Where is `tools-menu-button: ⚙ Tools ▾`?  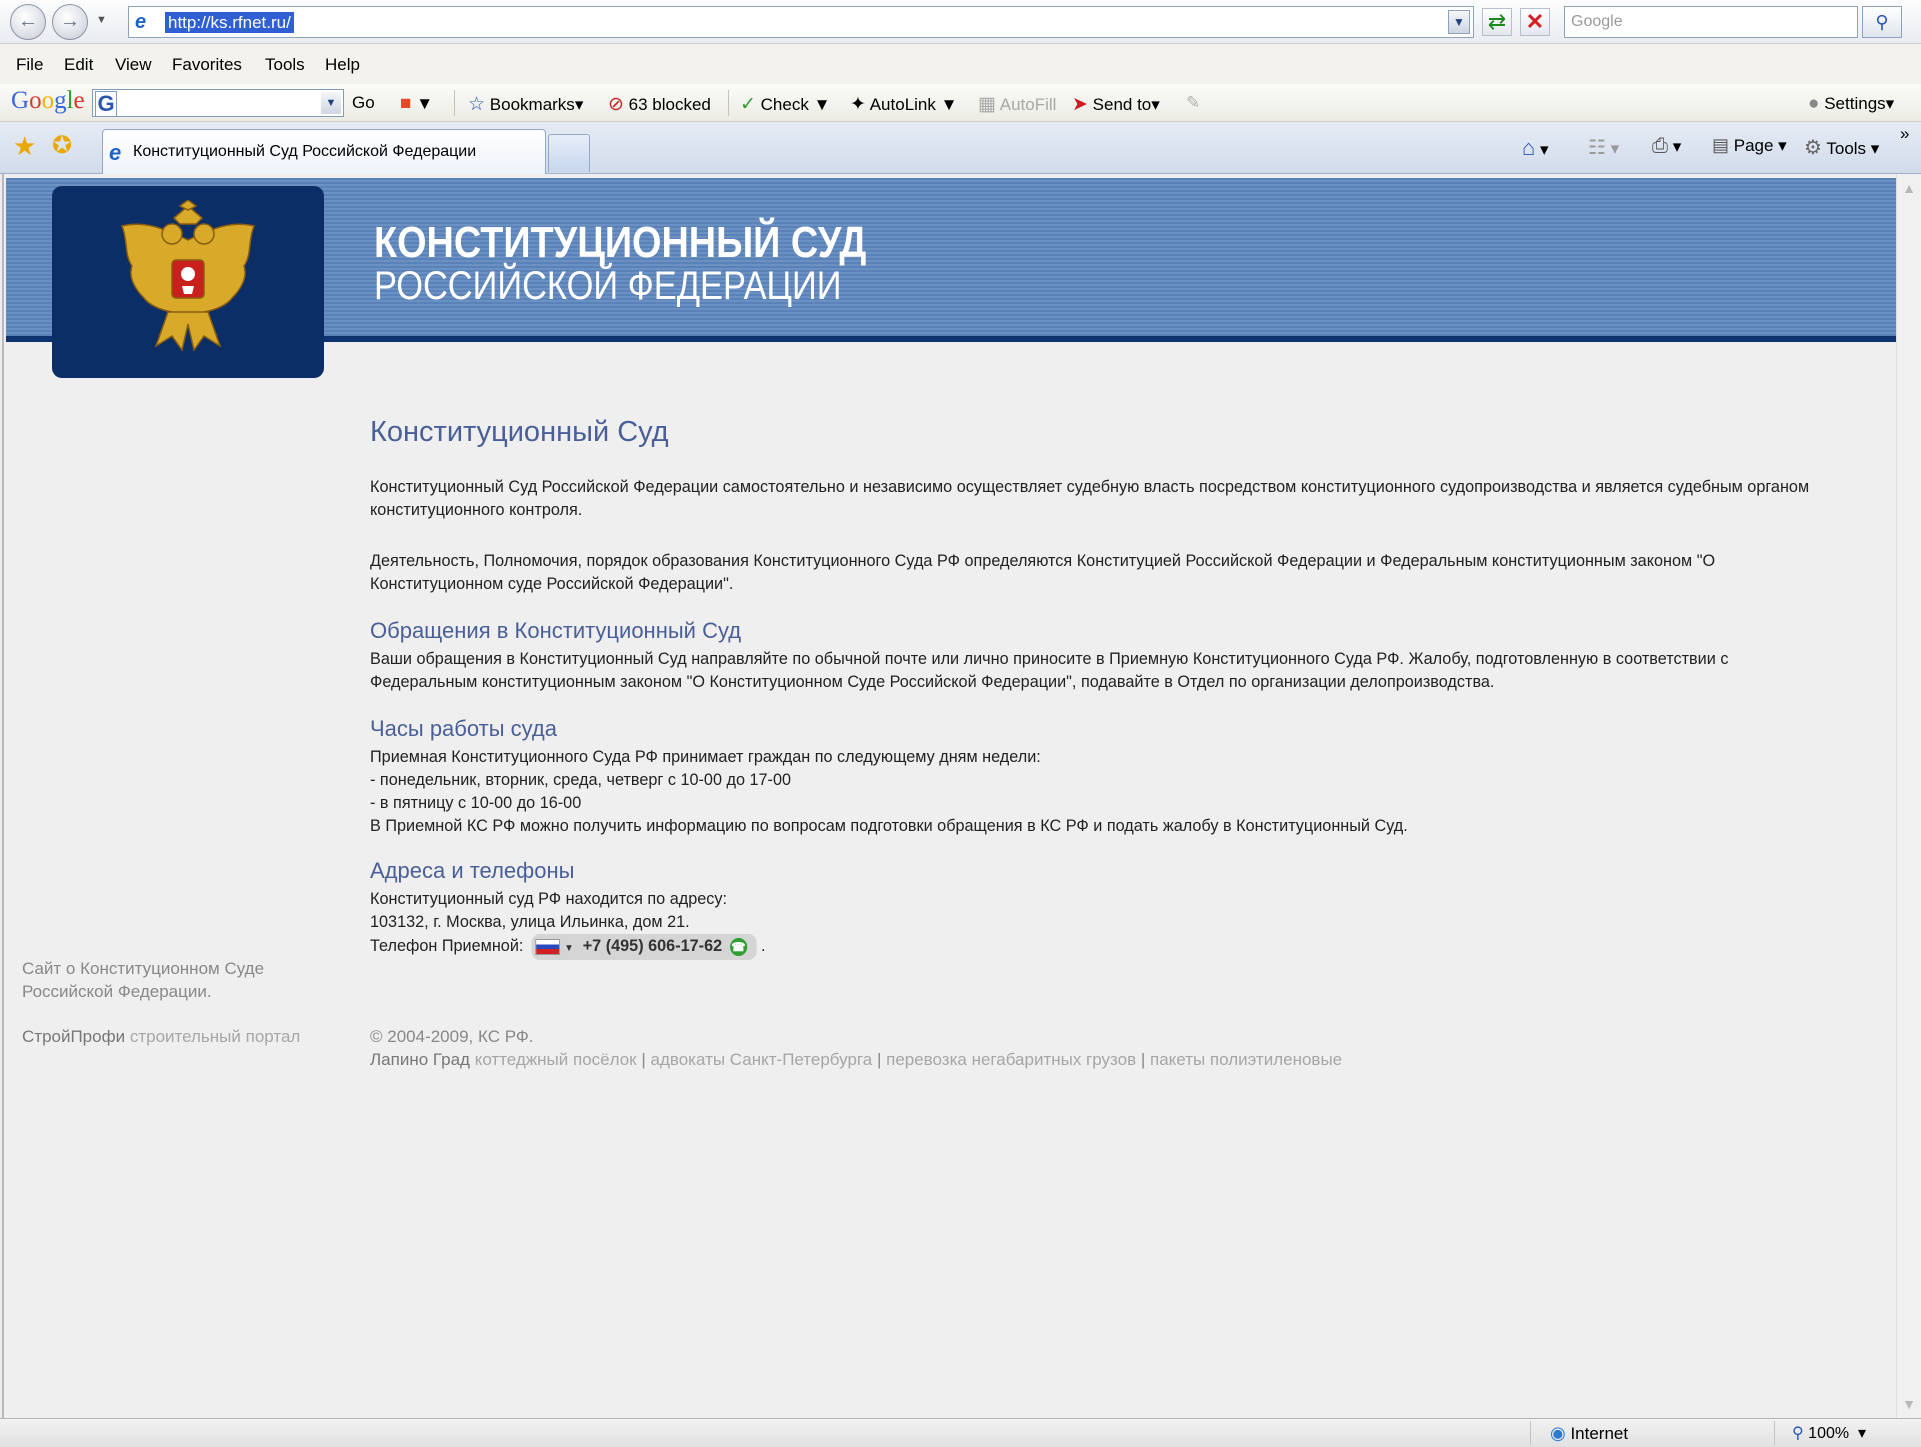 tools-menu-button: ⚙ Tools ▾ is located at coordinates (1841, 147).